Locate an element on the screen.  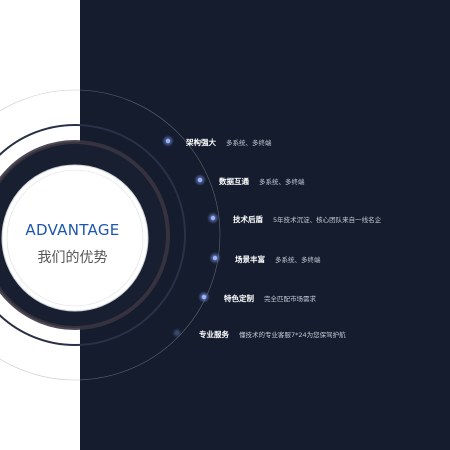
heading-block: ADVANTAGE 我们的优势 is located at coordinates (72, 243).